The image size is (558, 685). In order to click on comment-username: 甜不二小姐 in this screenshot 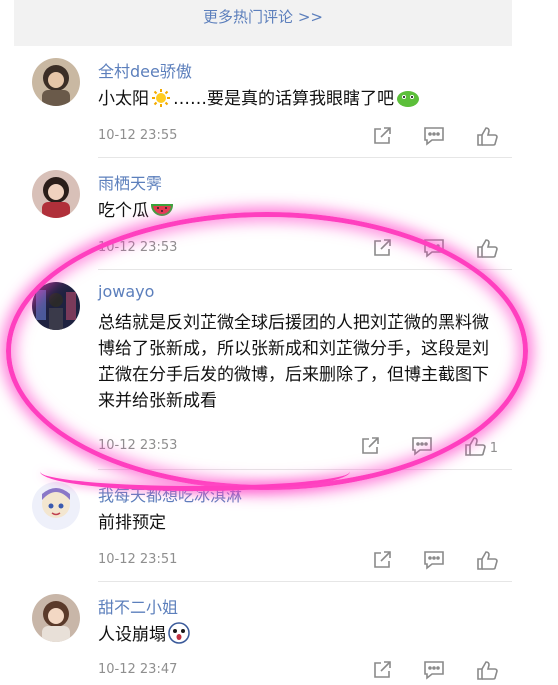, I will do `click(138, 606)`.